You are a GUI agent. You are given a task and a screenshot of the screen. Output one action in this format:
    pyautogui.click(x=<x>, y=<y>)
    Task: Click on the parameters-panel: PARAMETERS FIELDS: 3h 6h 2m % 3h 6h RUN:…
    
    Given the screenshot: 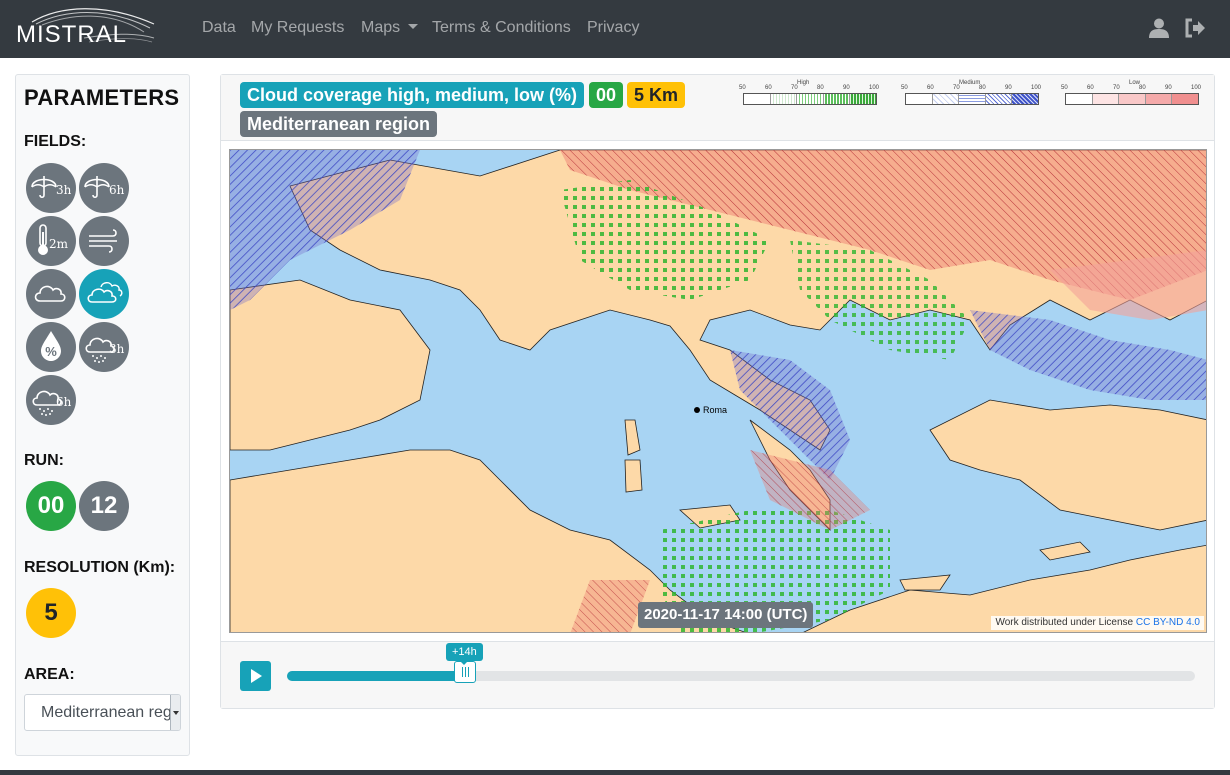 What is the action you would take?
    pyautogui.click(x=102, y=415)
    